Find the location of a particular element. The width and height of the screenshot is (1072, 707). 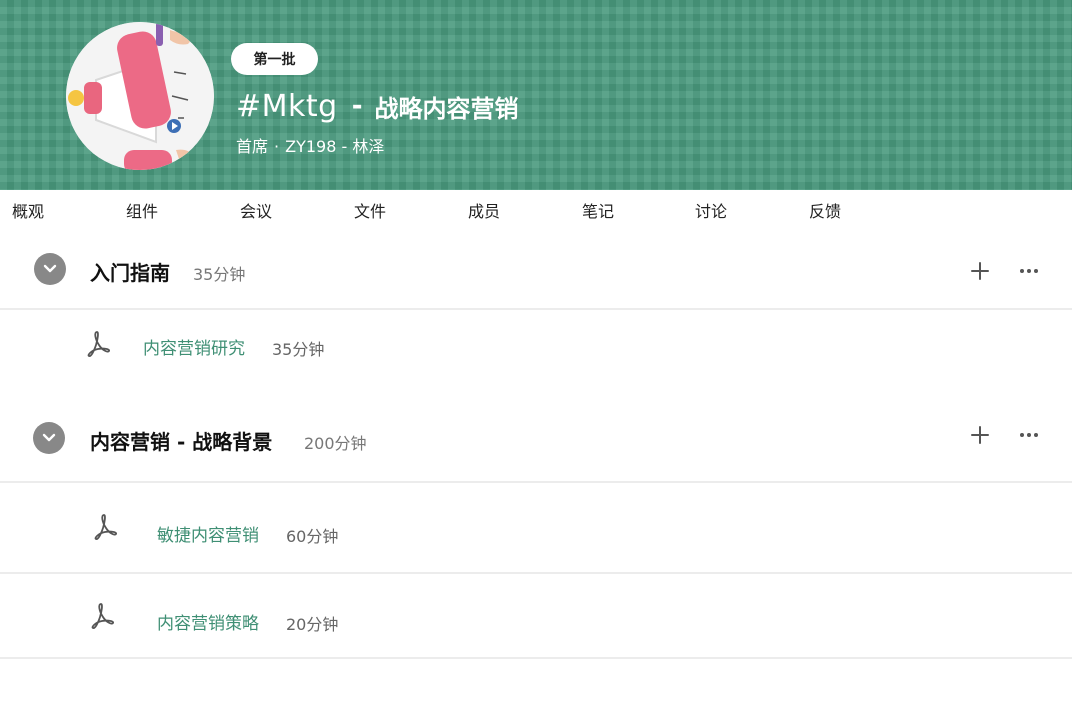

batch-badge: 第一批 is located at coordinates (274, 59).